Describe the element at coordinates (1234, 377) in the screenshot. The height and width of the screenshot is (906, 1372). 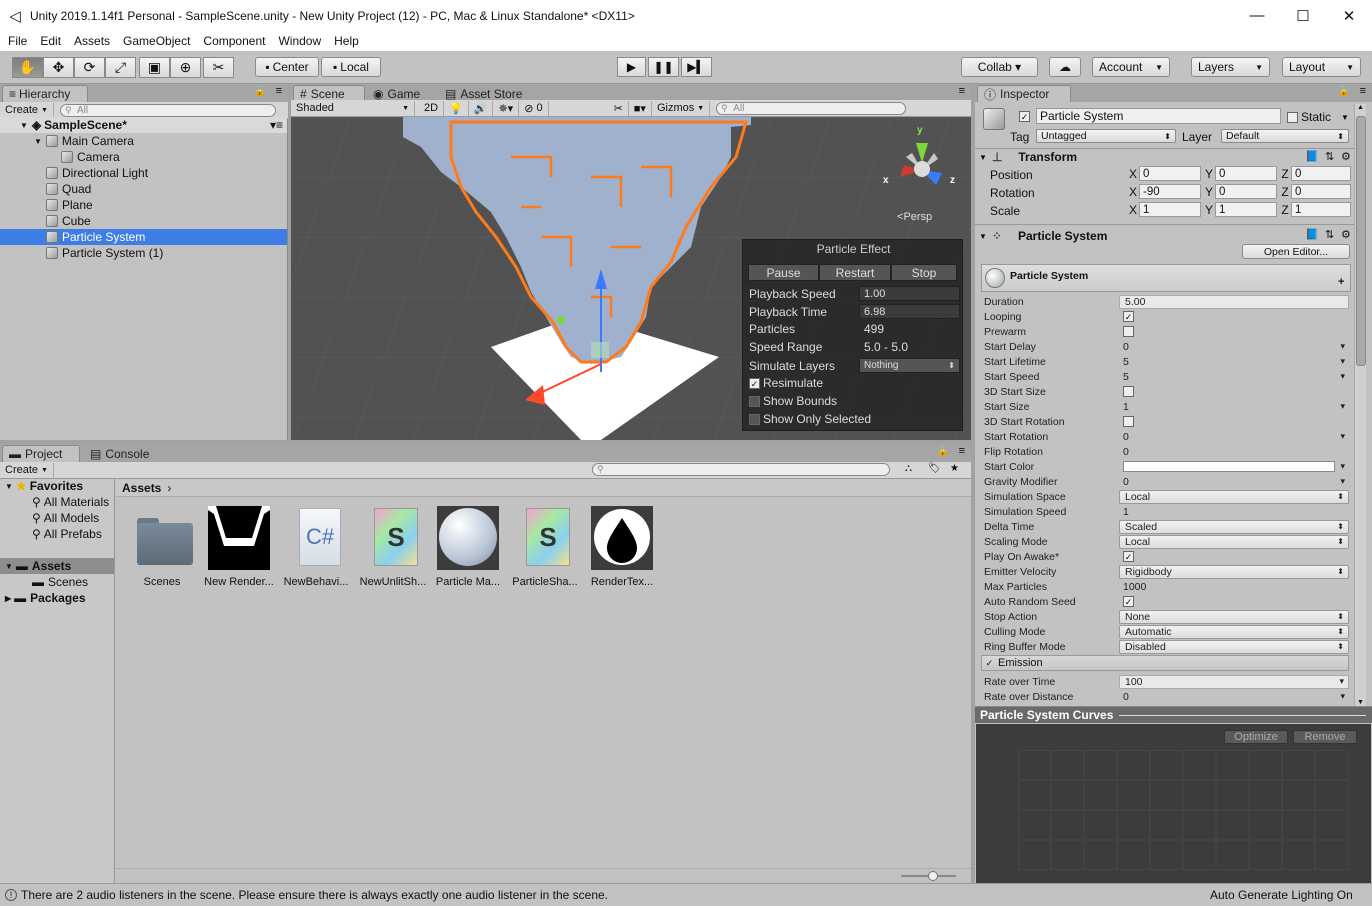
I see `property-value: 5 ▾` at that location.